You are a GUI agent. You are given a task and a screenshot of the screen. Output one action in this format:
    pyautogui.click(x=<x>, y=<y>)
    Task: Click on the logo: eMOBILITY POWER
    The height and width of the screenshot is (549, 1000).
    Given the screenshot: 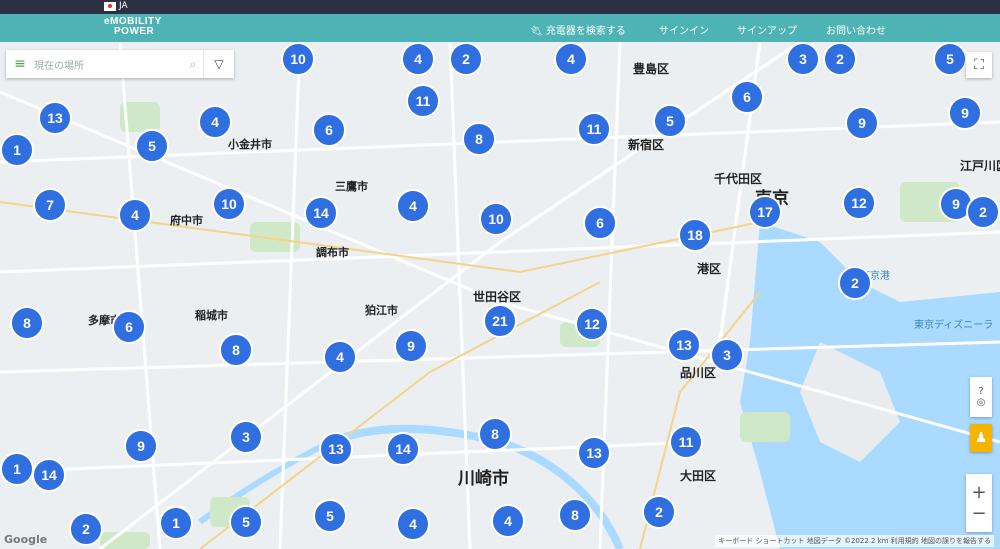 What is the action you would take?
    pyautogui.click(x=133, y=27)
    